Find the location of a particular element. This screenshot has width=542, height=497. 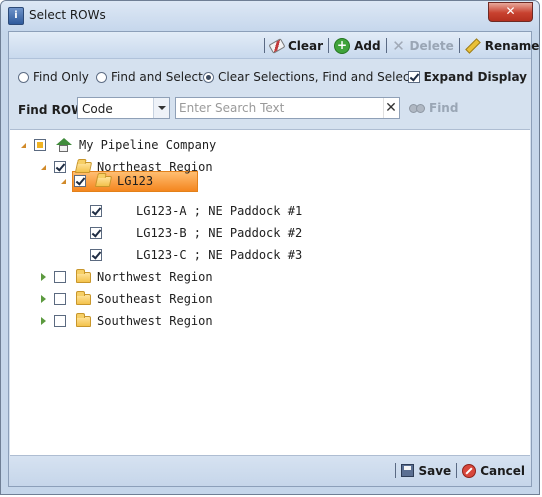

find-button: Find is located at coordinates (433, 108).